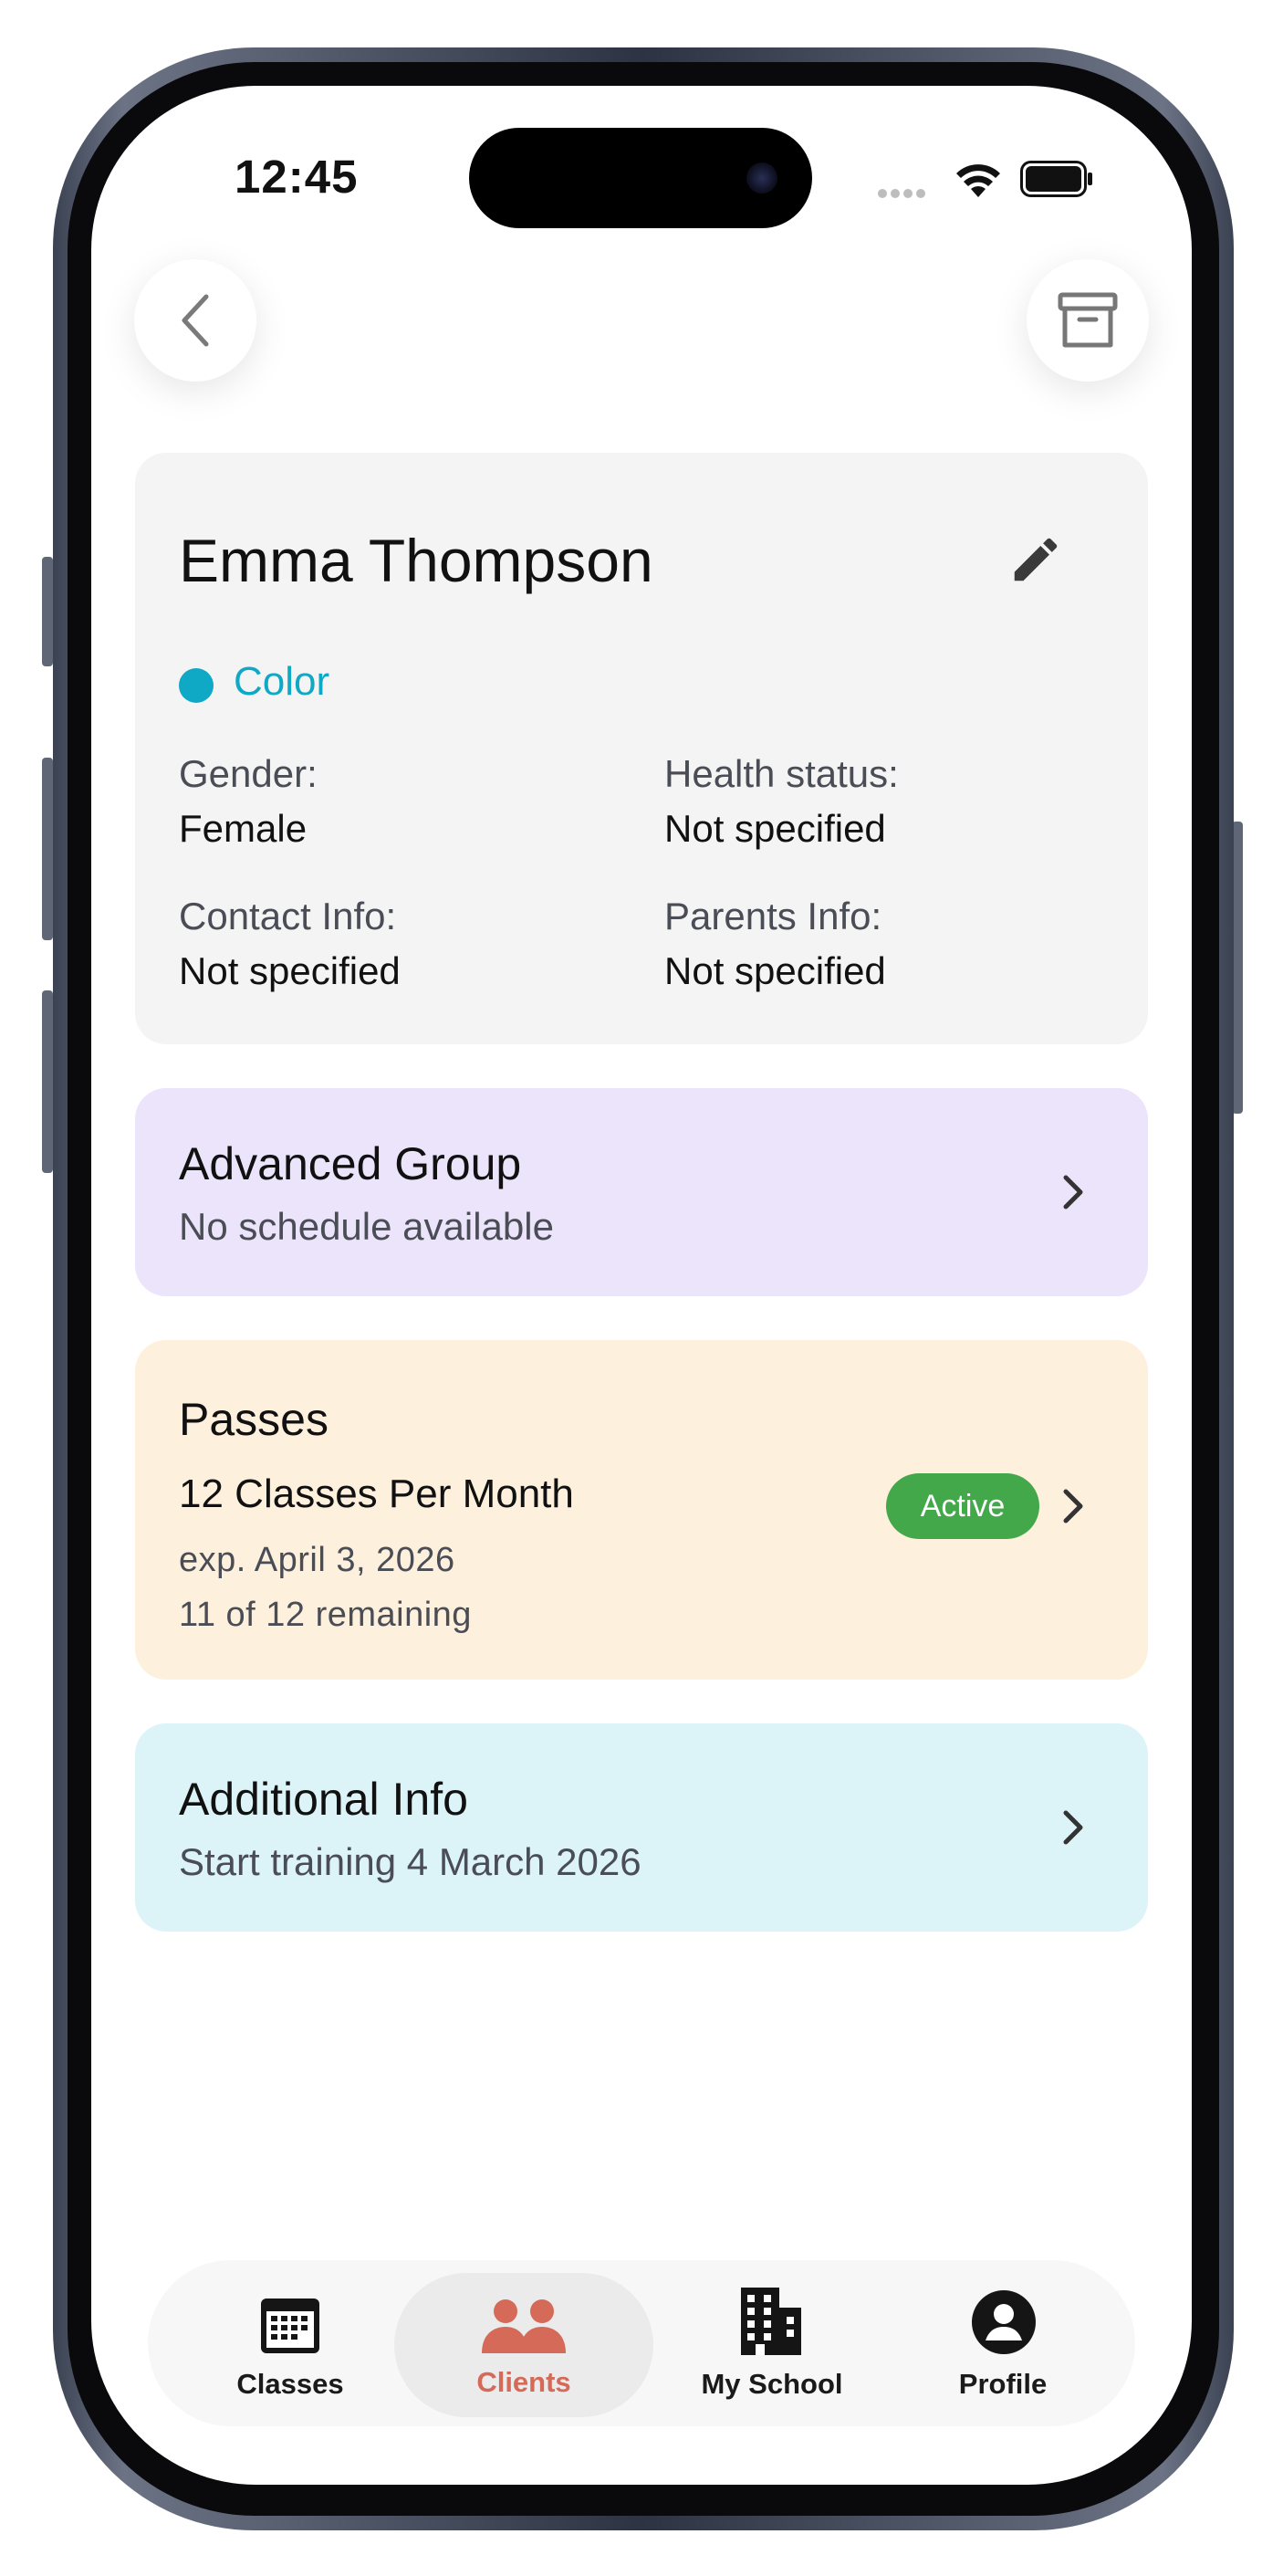 This screenshot has width=1283, height=2576. What do you see at coordinates (772, 2384) in the screenshot?
I see `nav-label-my-school: My School` at bounding box center [772, 2384].